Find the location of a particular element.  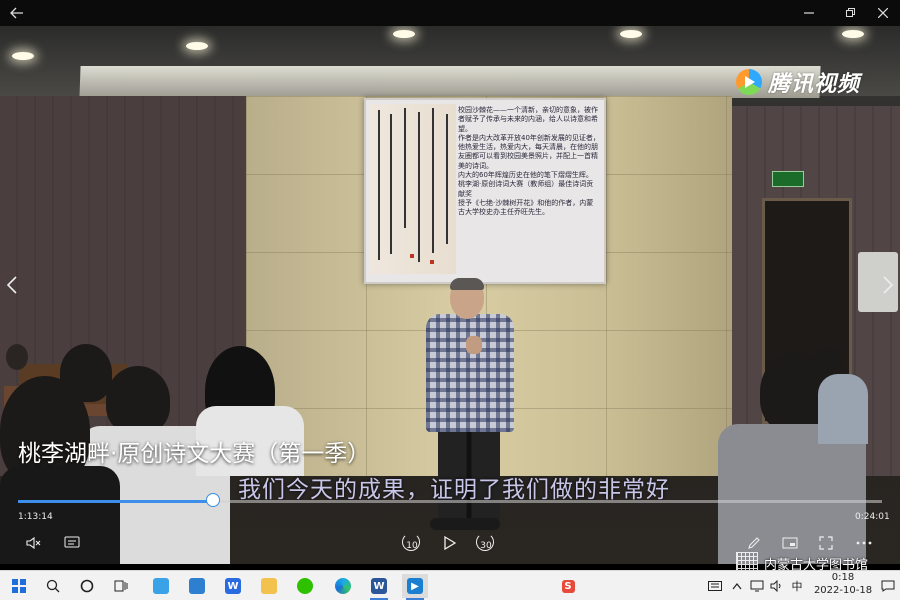

speaker-shoes is located at coordinates (465, 524).